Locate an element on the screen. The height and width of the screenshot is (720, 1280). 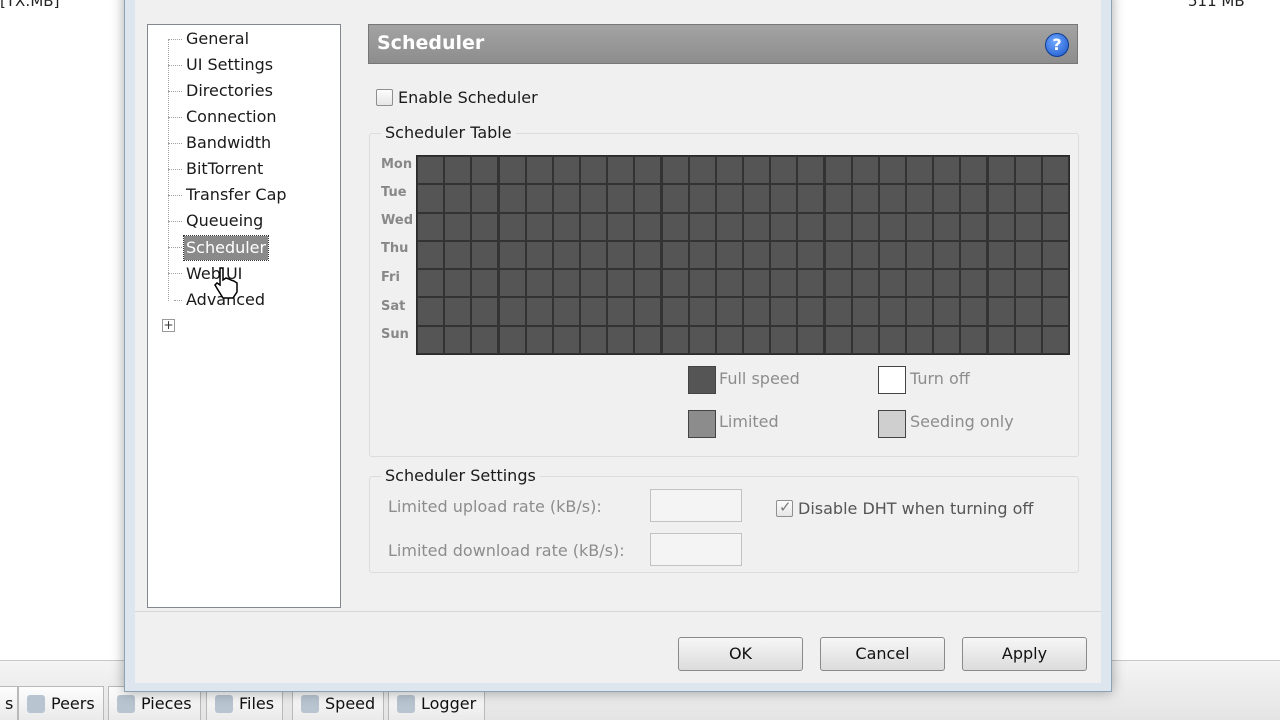
help-icon: ? is located at coordinates (1057, 45).